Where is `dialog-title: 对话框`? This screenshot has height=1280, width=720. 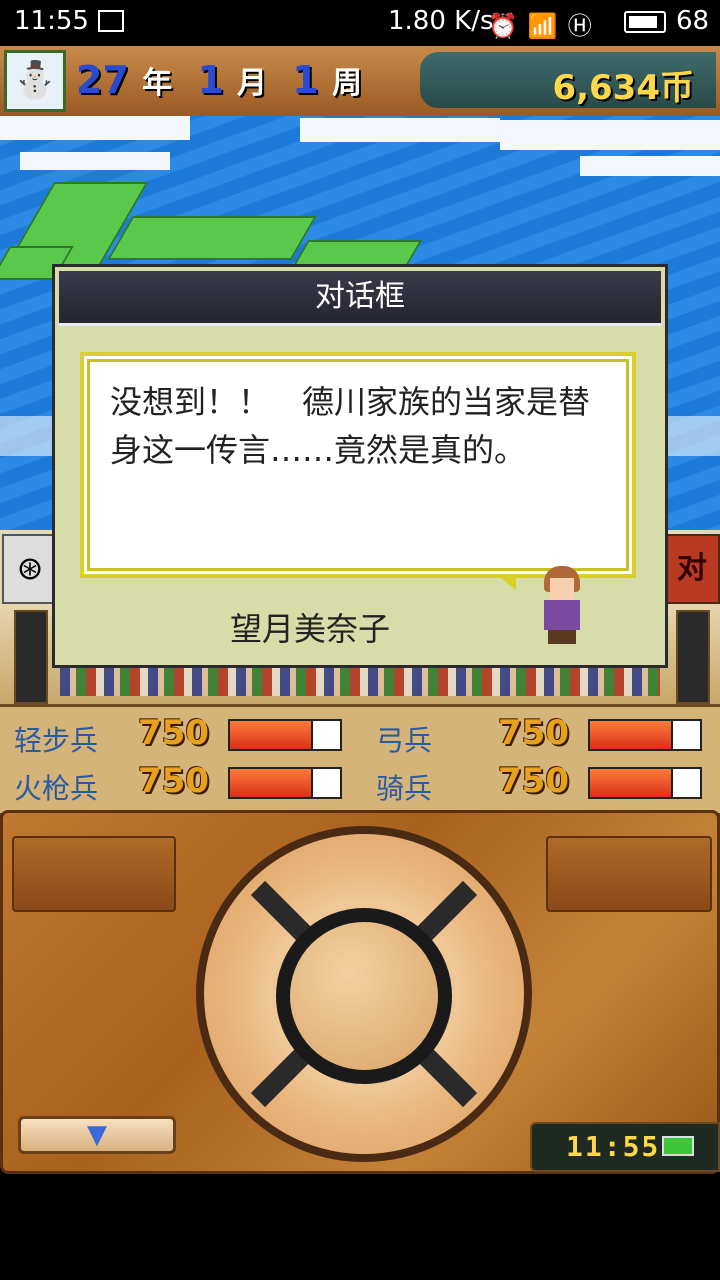
dialog-title: 对话框 is located at coordinates (360, 298).